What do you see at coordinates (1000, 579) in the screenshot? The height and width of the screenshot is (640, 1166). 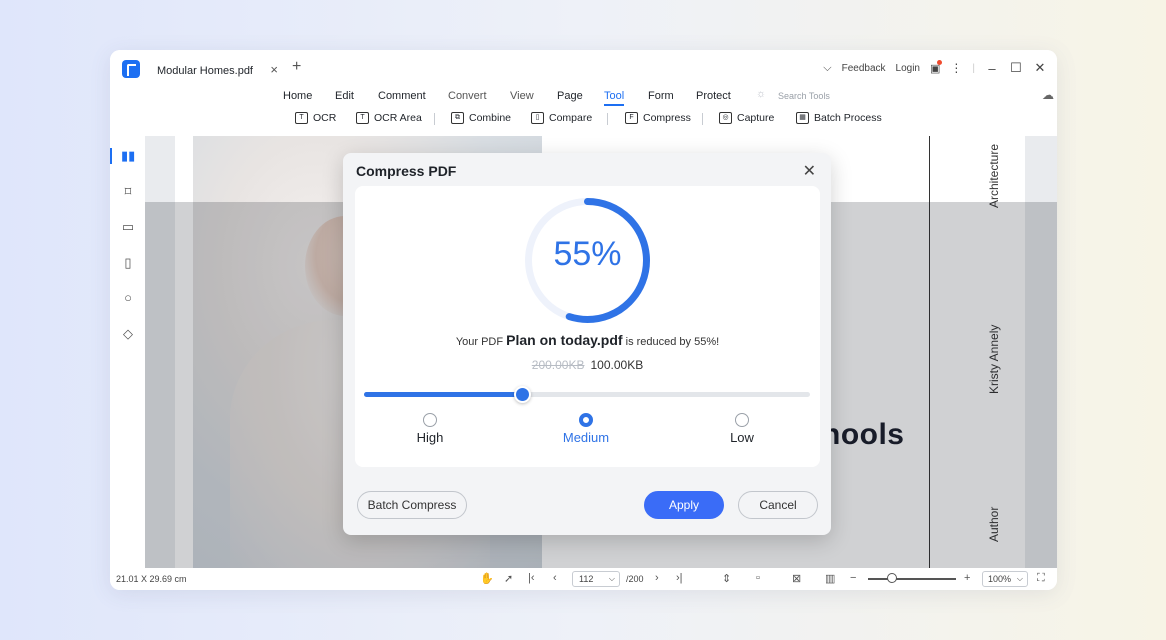 I see `zoom-value: 100%` at bounding box center [1000, 579].